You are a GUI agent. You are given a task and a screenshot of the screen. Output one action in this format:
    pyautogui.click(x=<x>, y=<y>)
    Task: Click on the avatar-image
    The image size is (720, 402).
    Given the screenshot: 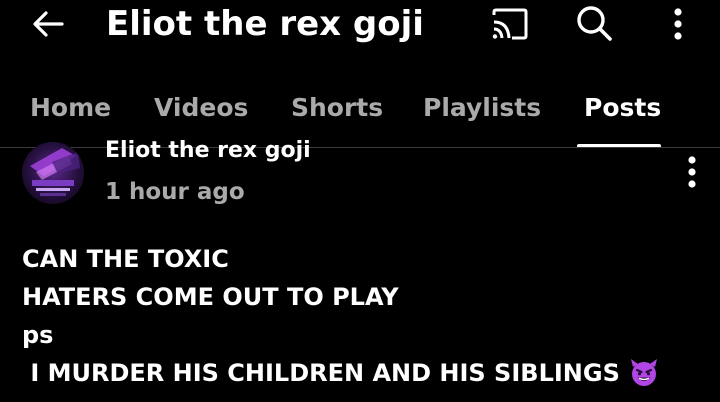 What is the action you would take?
    pyautogui.click(x=53, y=173)
    